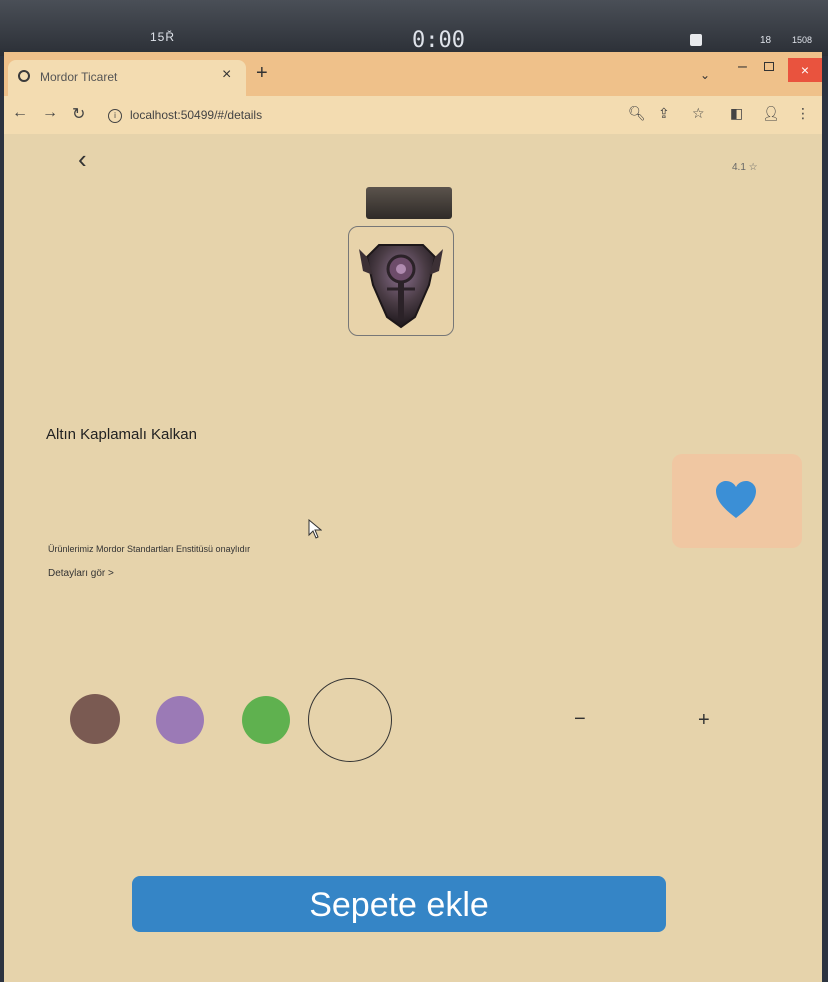 Image resolution: width=828 pixels, height=982 pixels. I want to click on tab-close-icon: ×, so click(226, 75).